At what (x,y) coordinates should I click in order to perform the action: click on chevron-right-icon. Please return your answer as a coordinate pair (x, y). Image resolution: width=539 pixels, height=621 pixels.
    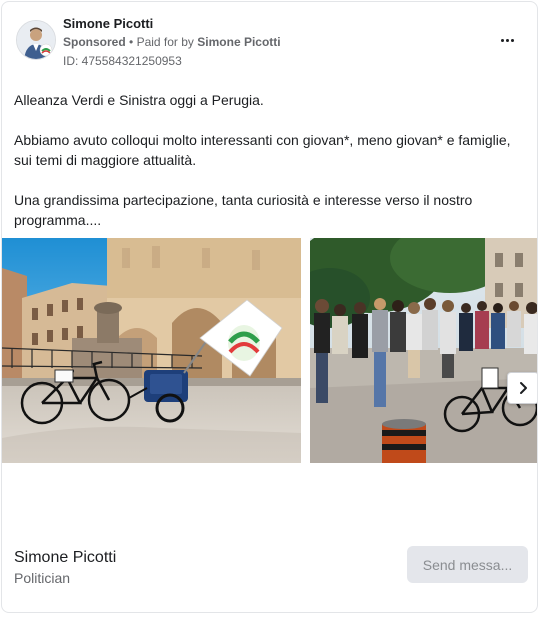
    Looking at the image, I should click on (523, 388).